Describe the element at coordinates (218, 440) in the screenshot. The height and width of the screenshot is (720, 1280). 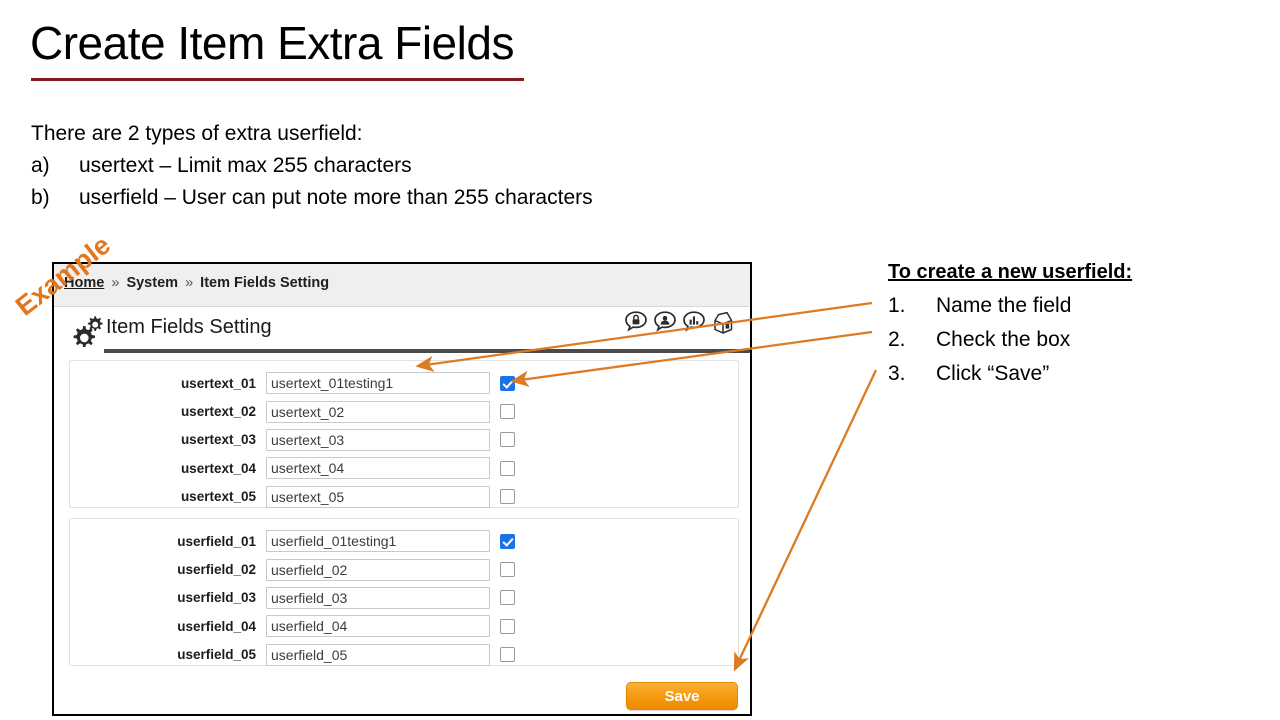
I see `field-label: usertext_03` at that location.